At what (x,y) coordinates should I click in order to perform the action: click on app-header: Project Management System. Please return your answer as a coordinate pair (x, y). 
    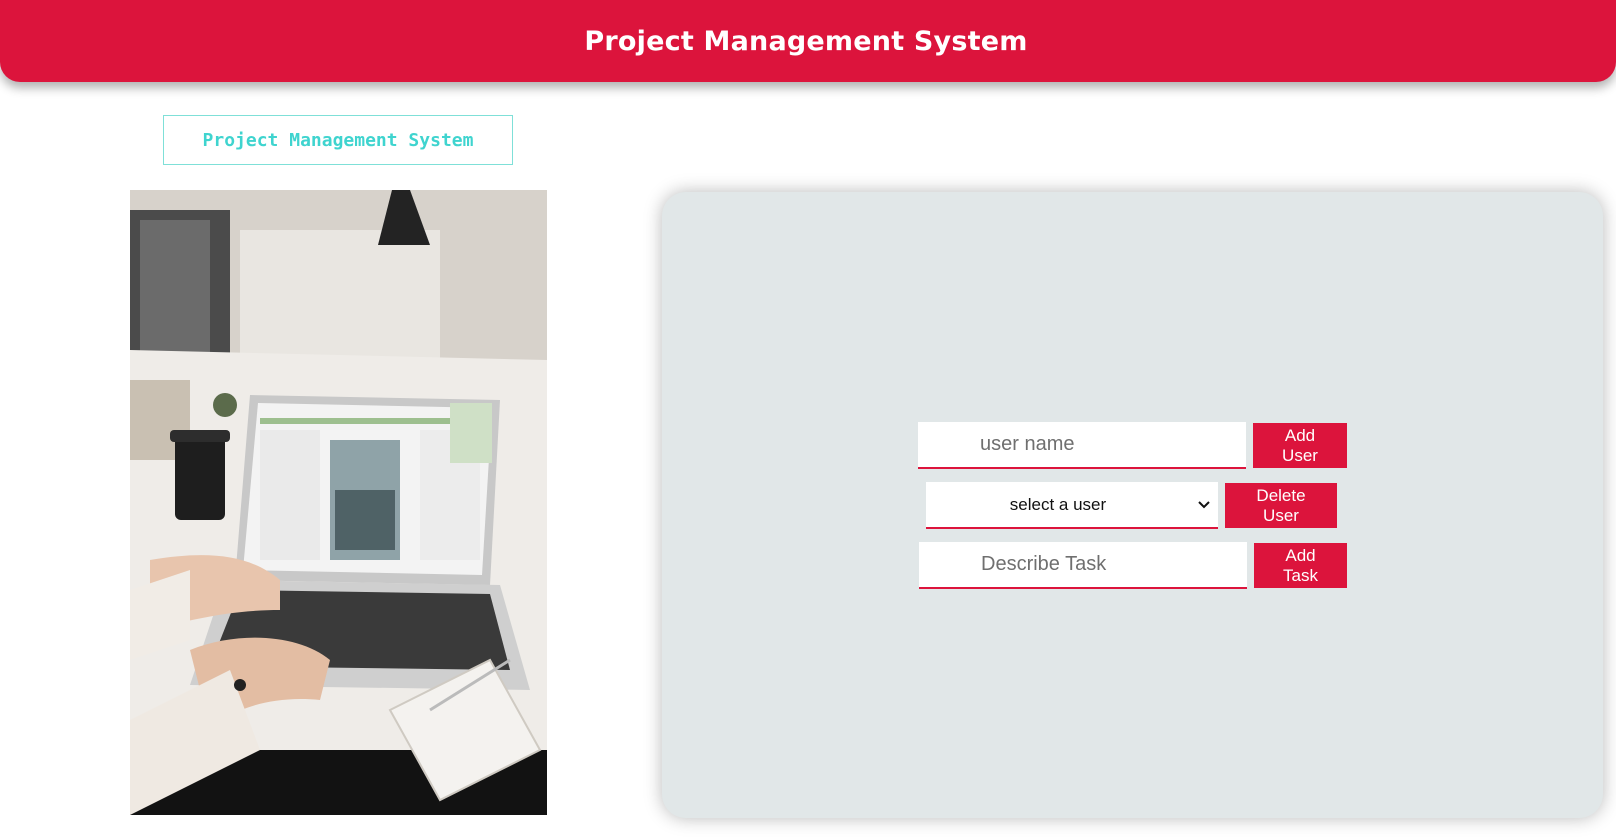
    Looking at the image, I should click on (808, 41).